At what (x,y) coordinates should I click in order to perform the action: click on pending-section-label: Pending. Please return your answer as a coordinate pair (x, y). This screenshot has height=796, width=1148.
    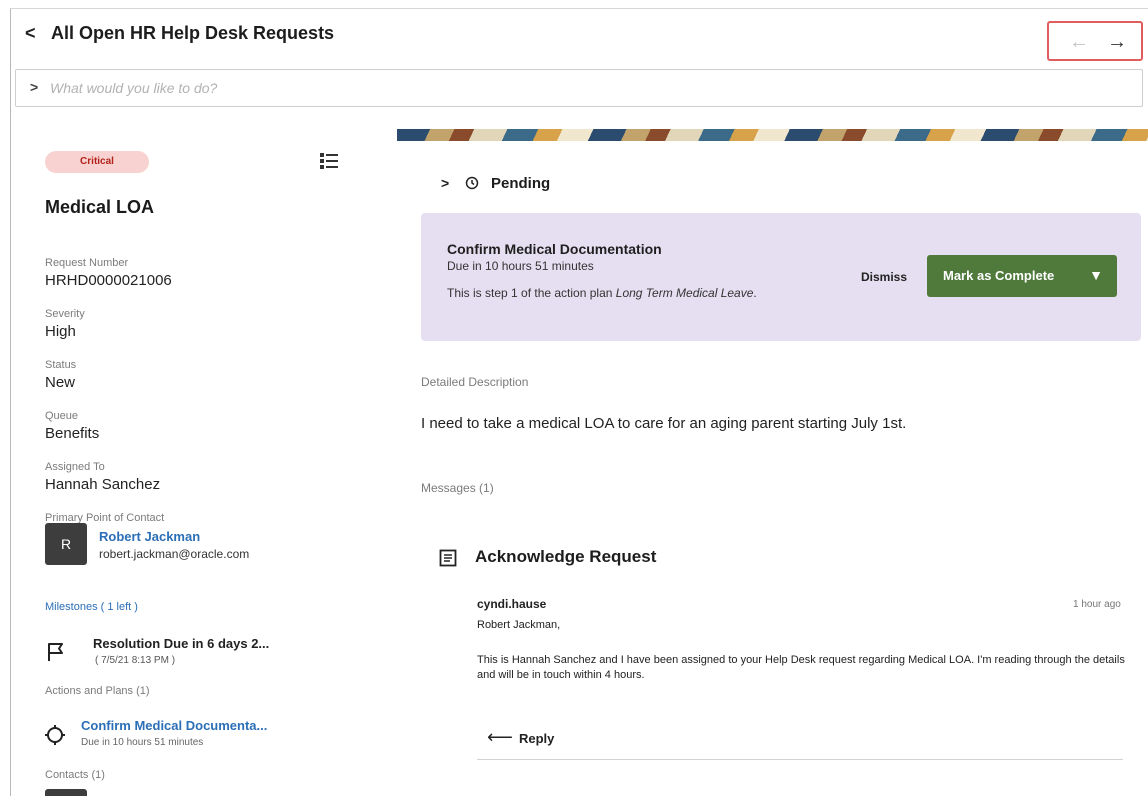
    Looking at the image, I should click on (521, 183).